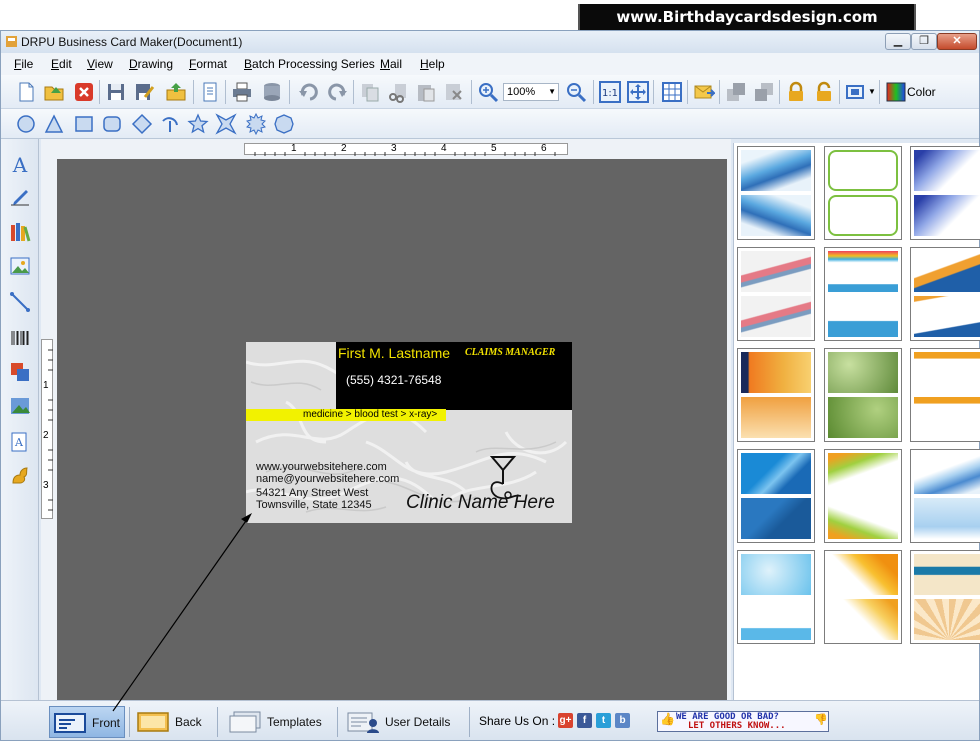  Describe the element at coordinates (338, 92) in the screenshot. I see `redo-icon` at that location.